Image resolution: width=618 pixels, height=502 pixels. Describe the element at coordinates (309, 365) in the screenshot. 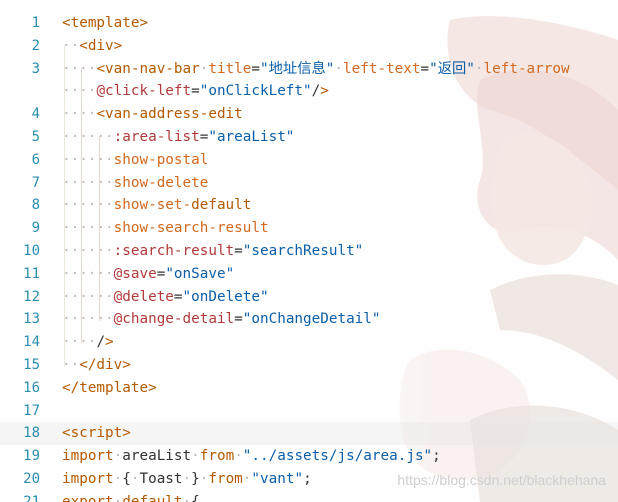

I see `code-line: 15 ··</div>` at that location.